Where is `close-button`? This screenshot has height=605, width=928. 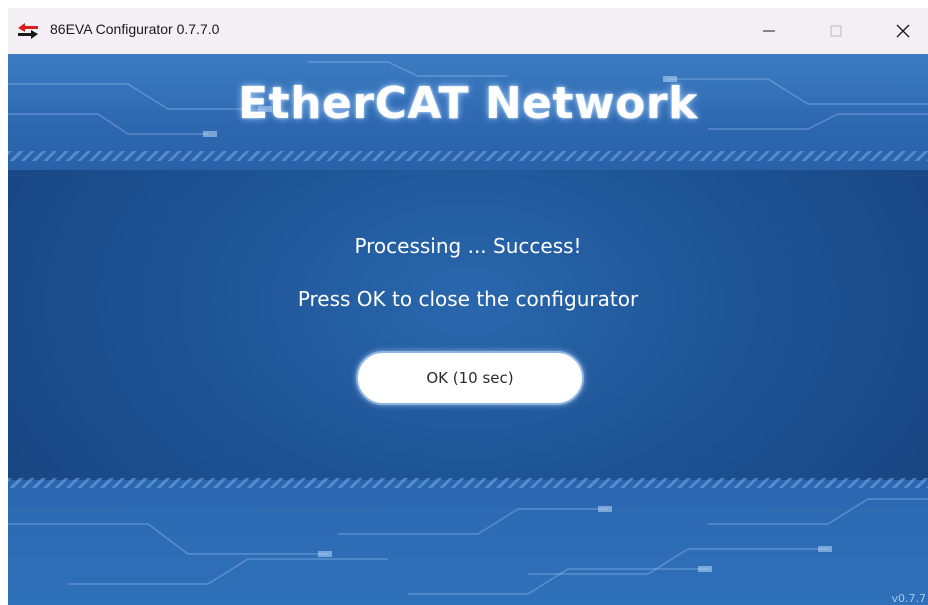
close-button is located at coordinates (903, 31).